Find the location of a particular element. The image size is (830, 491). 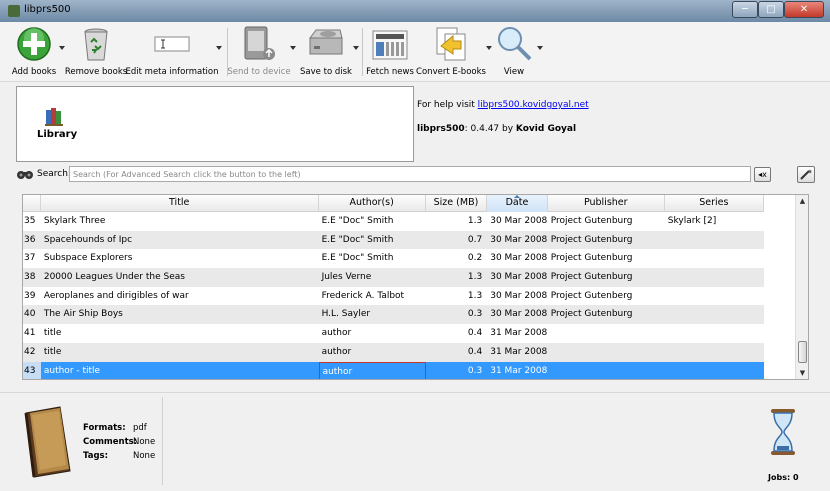

tags-value: None is located at coordinates (144, 456).